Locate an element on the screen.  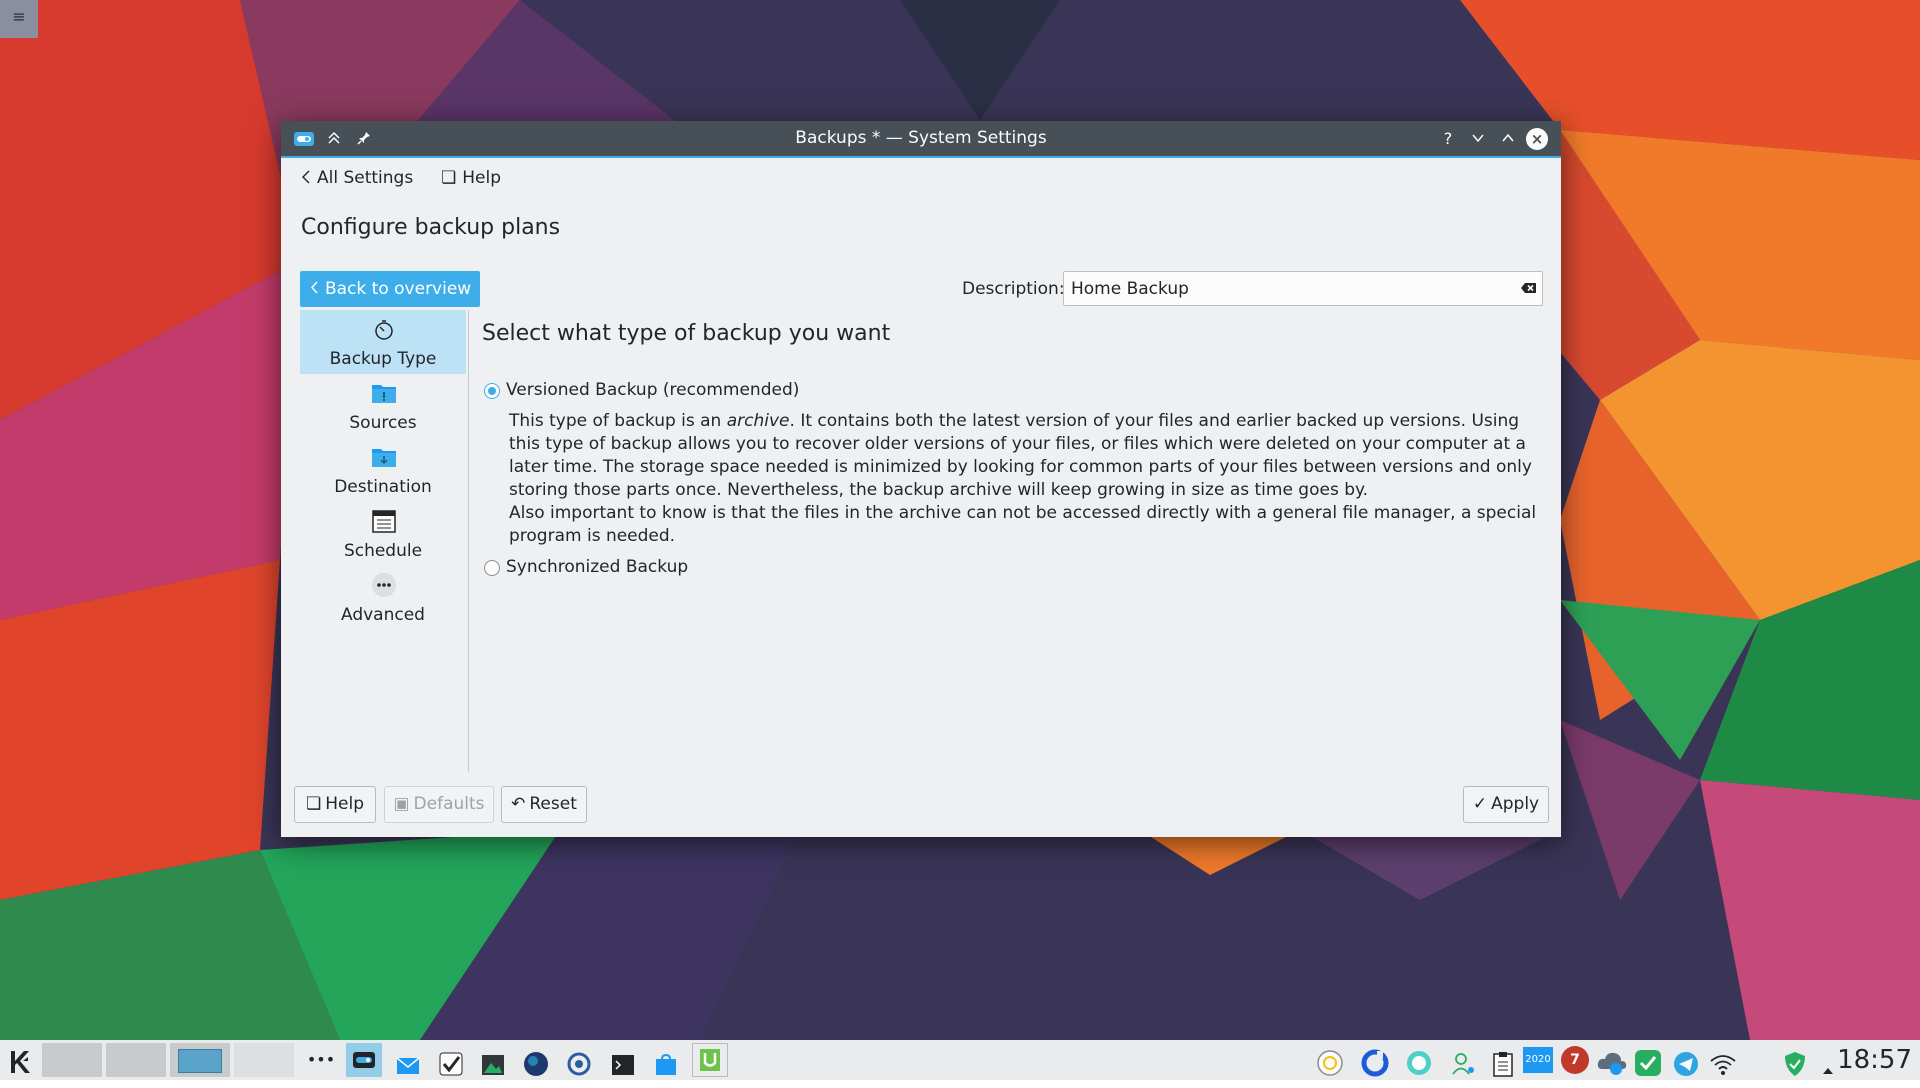
task-text-editor is located at coordinates (710, 1060).